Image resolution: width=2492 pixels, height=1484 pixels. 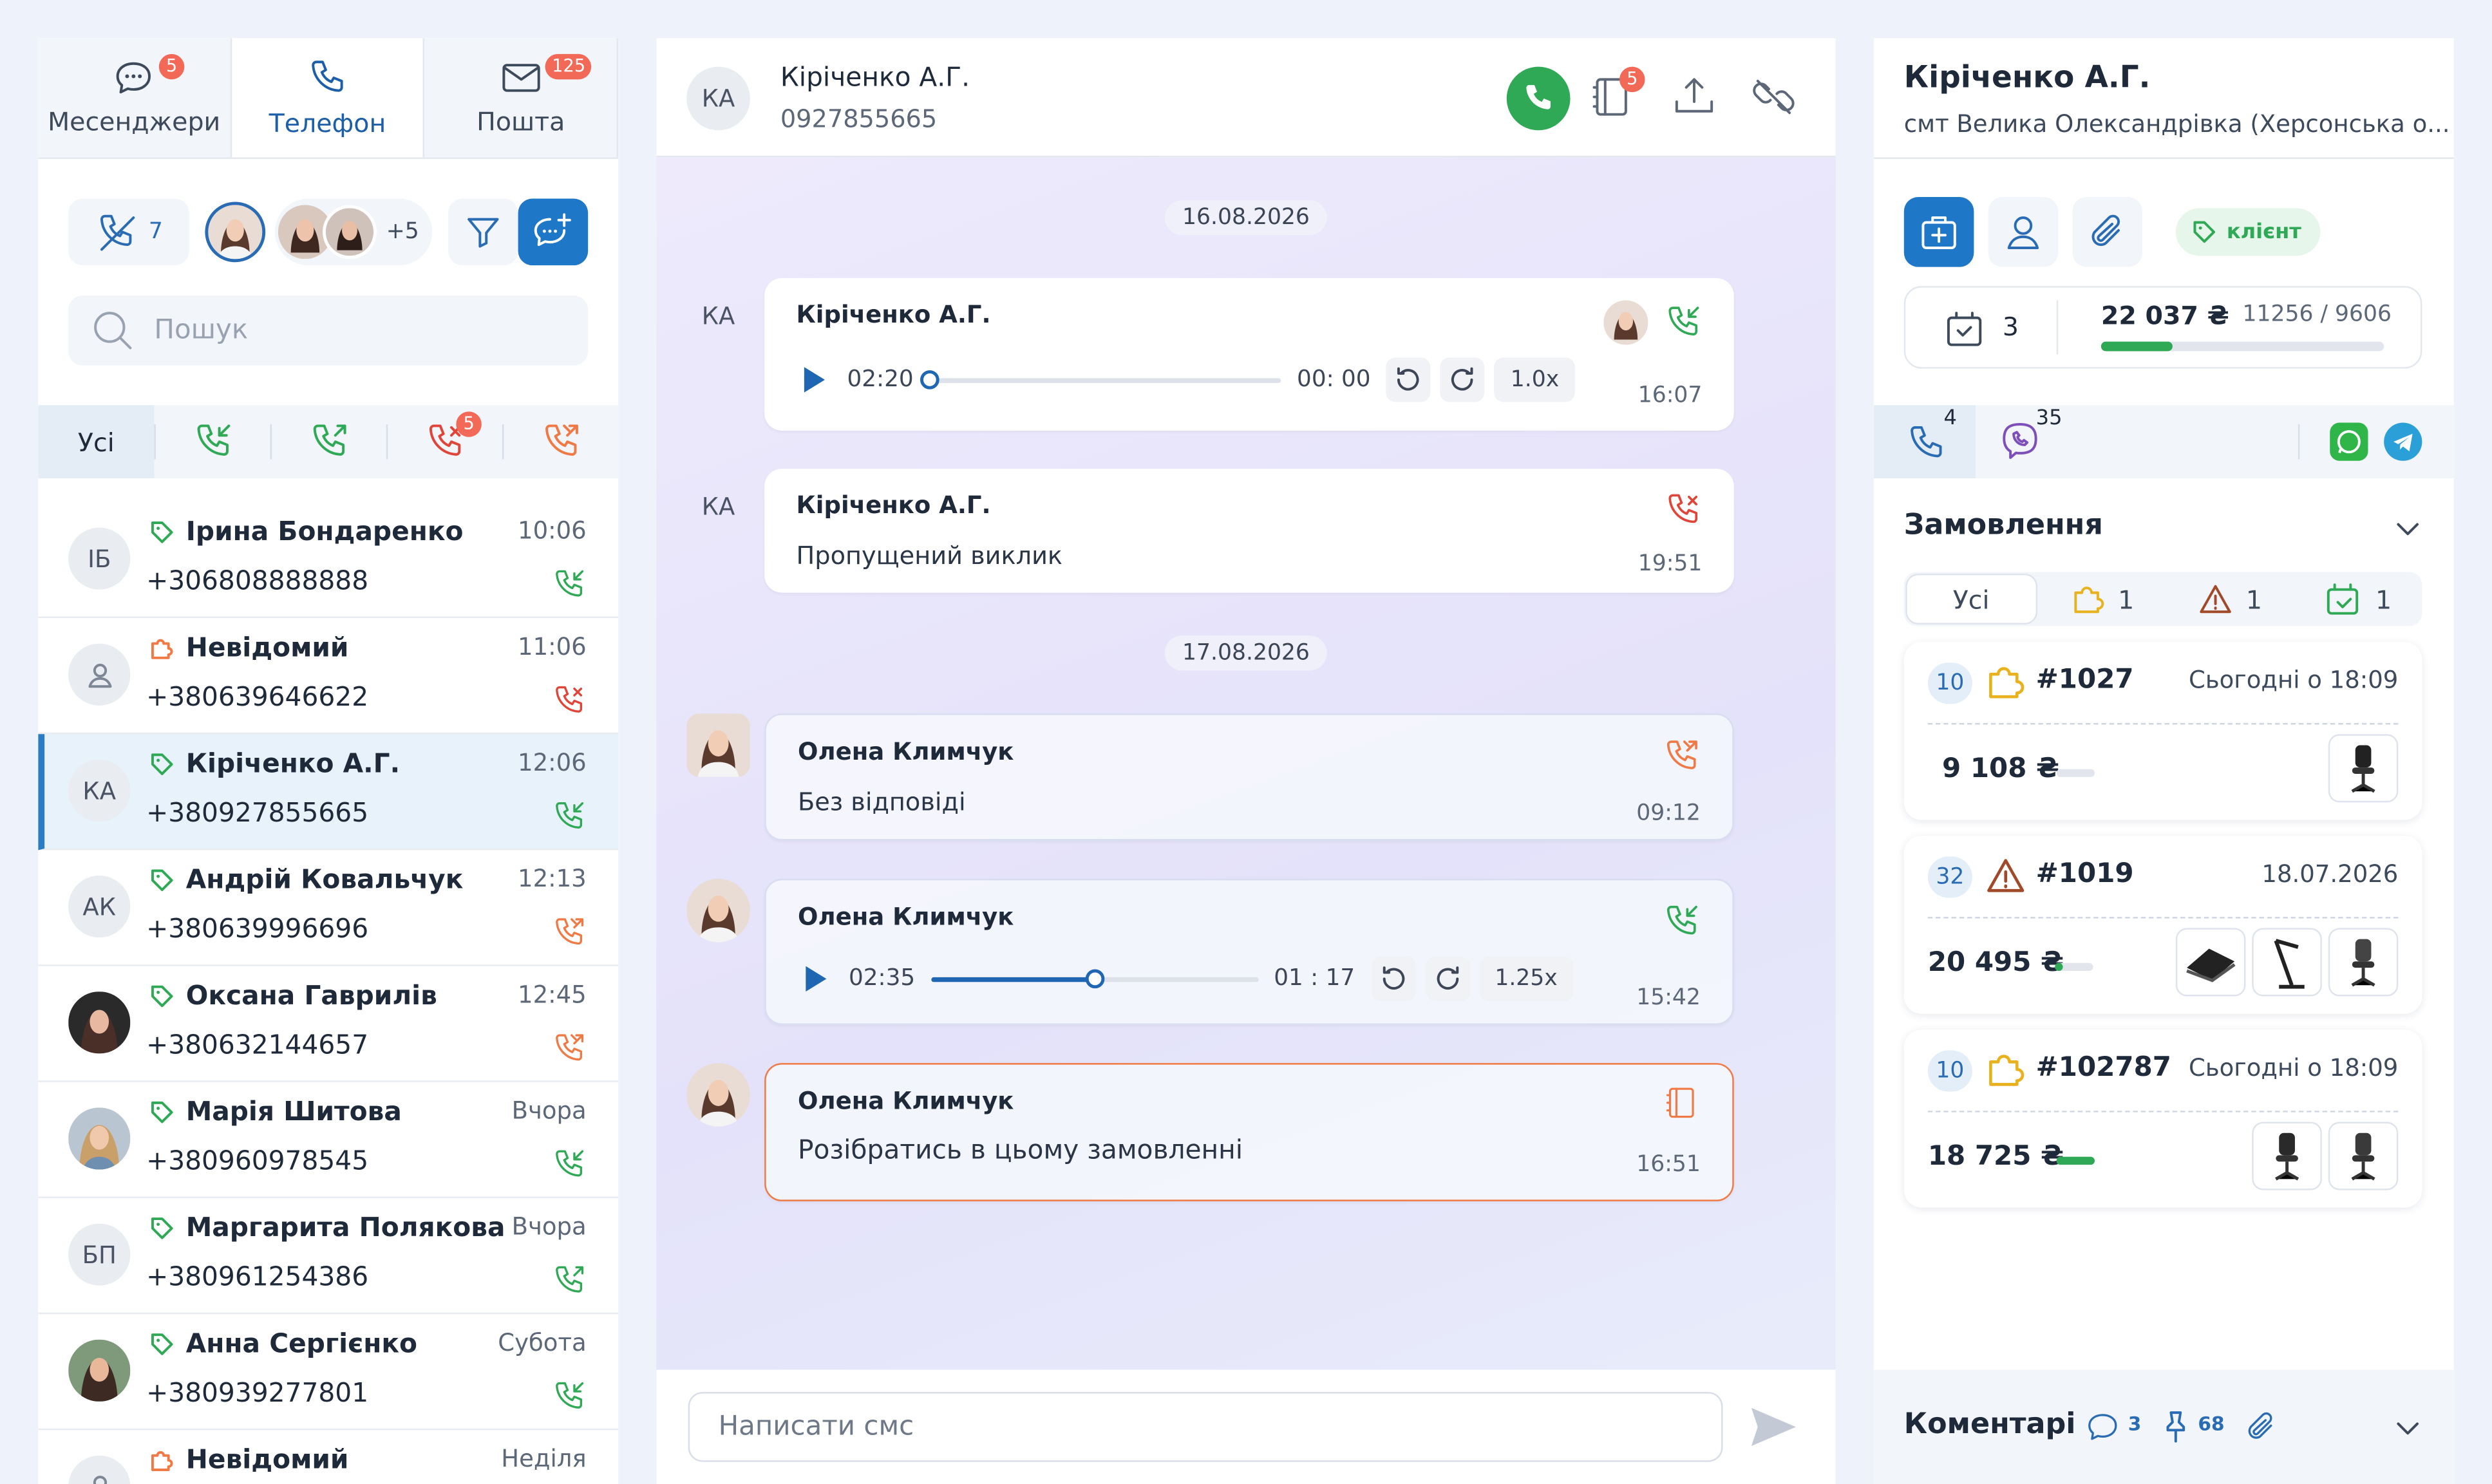 I want to click on telegram-button, so click(x=2403, y=442).